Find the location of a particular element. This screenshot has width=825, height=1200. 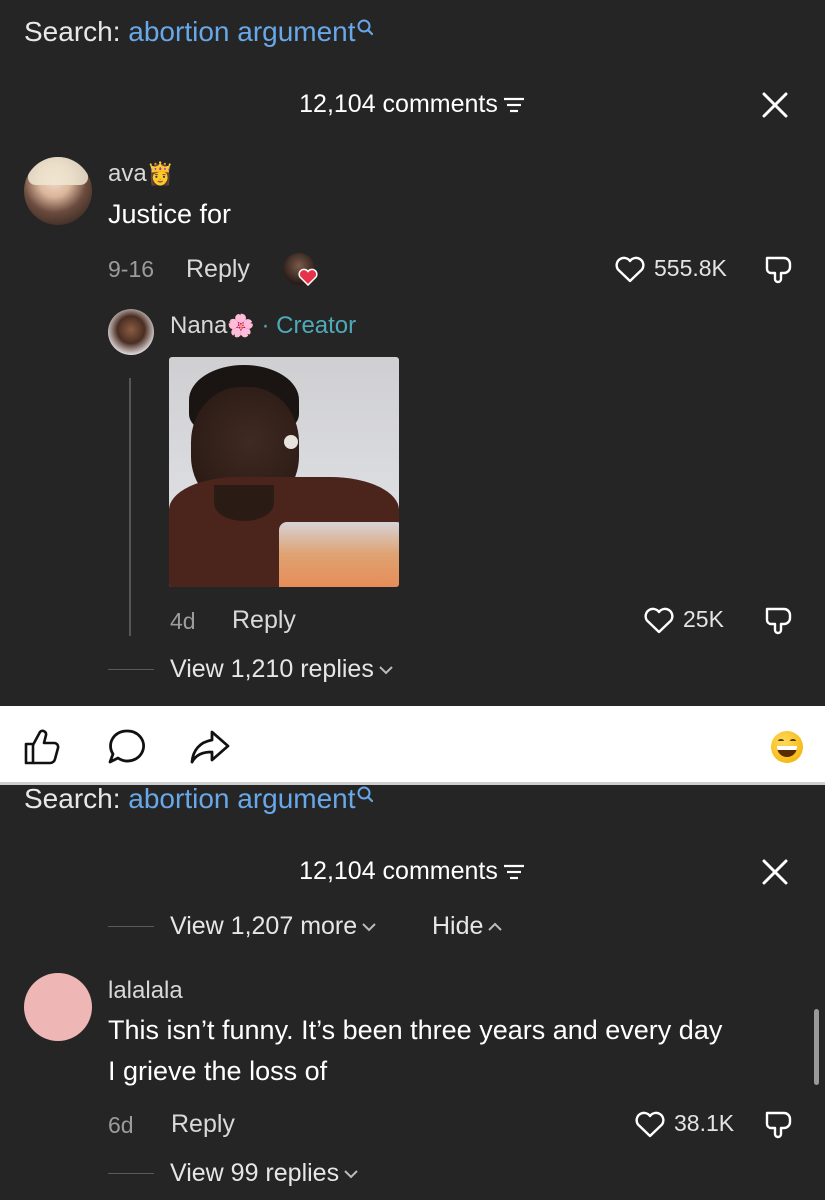

avatar-lalalala is located at coordinates (58, 1007).